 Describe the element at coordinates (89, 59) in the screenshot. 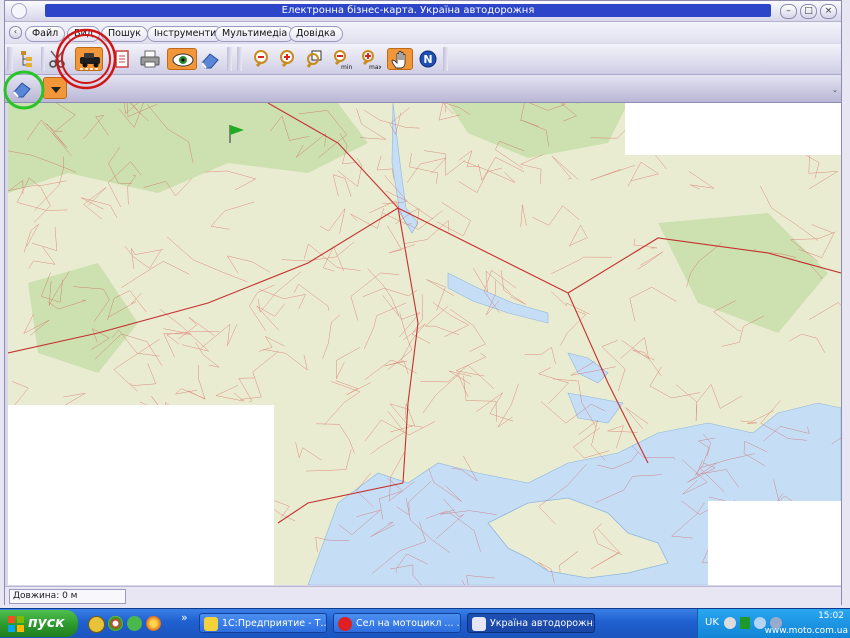

I see `route-car-icon` at that location.